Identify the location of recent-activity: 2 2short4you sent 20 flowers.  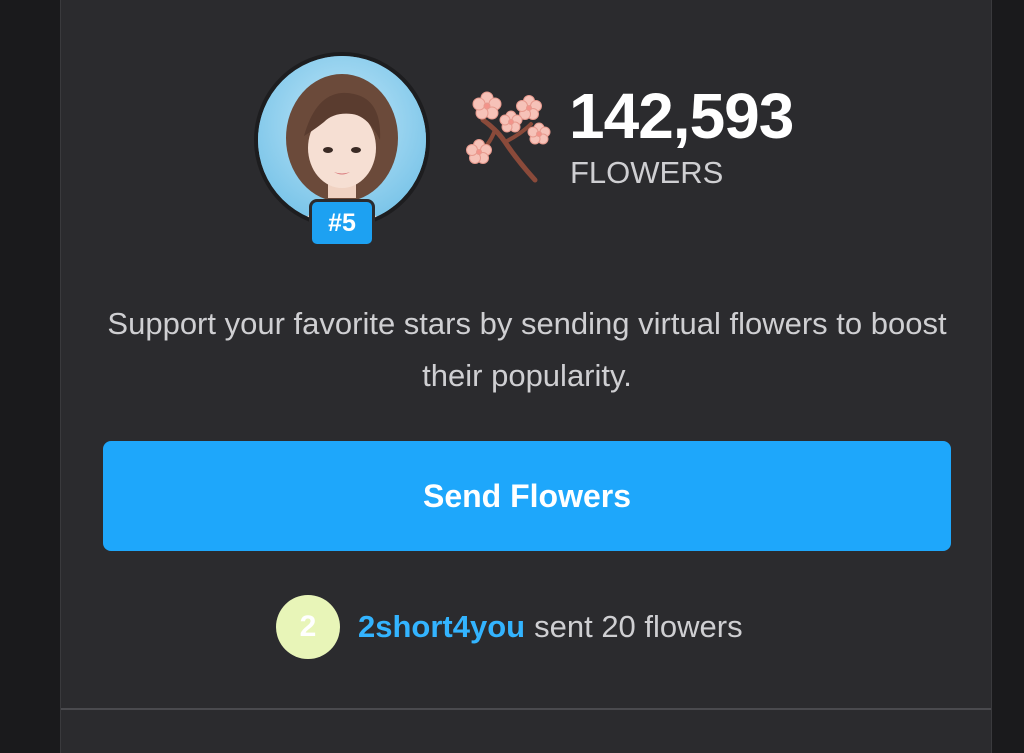
(509, 627).